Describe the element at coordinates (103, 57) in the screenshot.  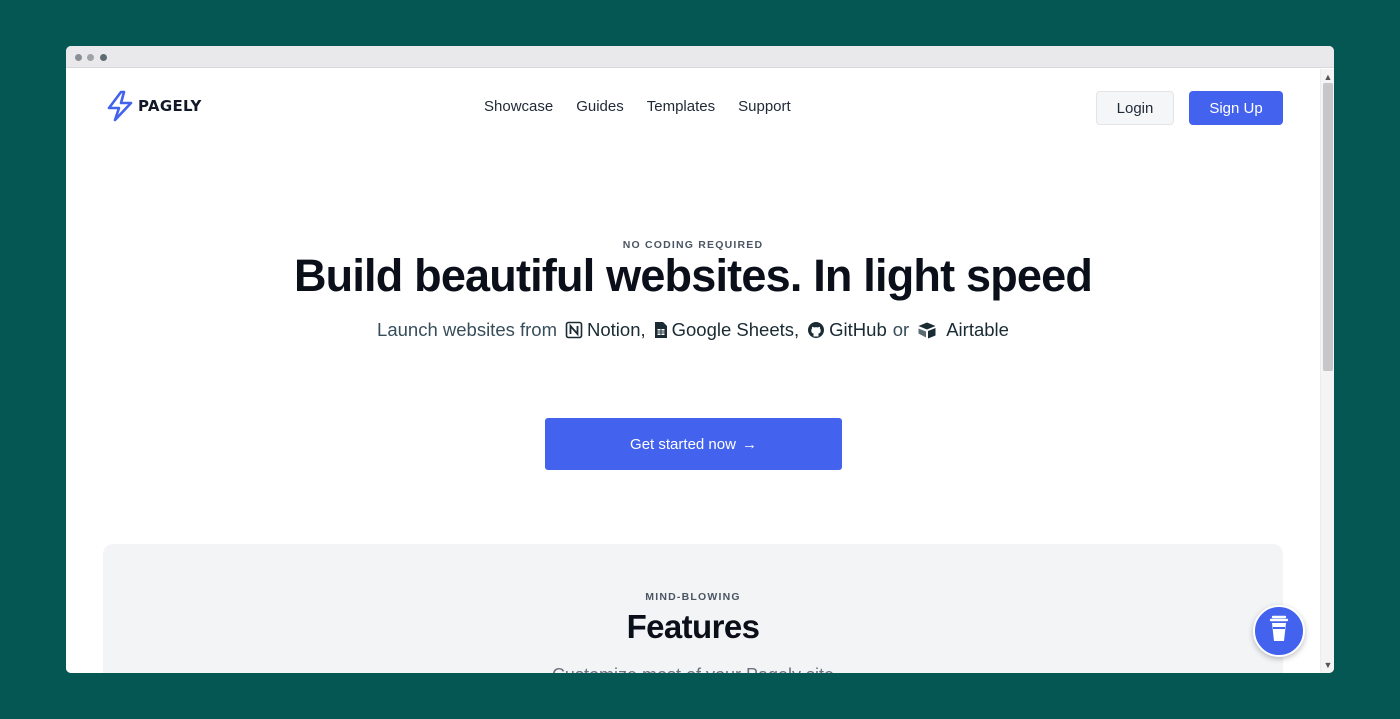
I see `window-maximize-dot` at that location.